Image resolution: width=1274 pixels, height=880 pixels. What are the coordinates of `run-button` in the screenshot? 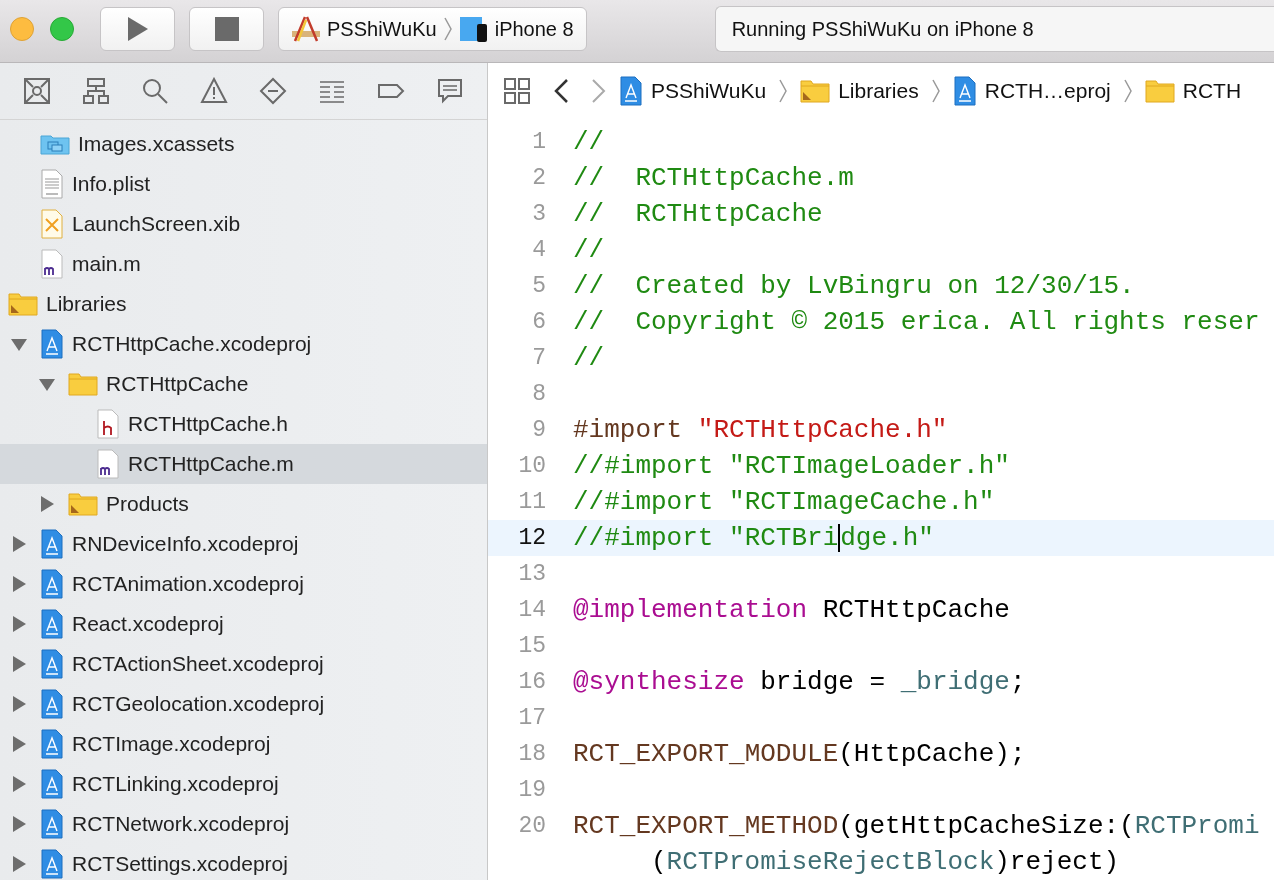 It's located at (137, 29).